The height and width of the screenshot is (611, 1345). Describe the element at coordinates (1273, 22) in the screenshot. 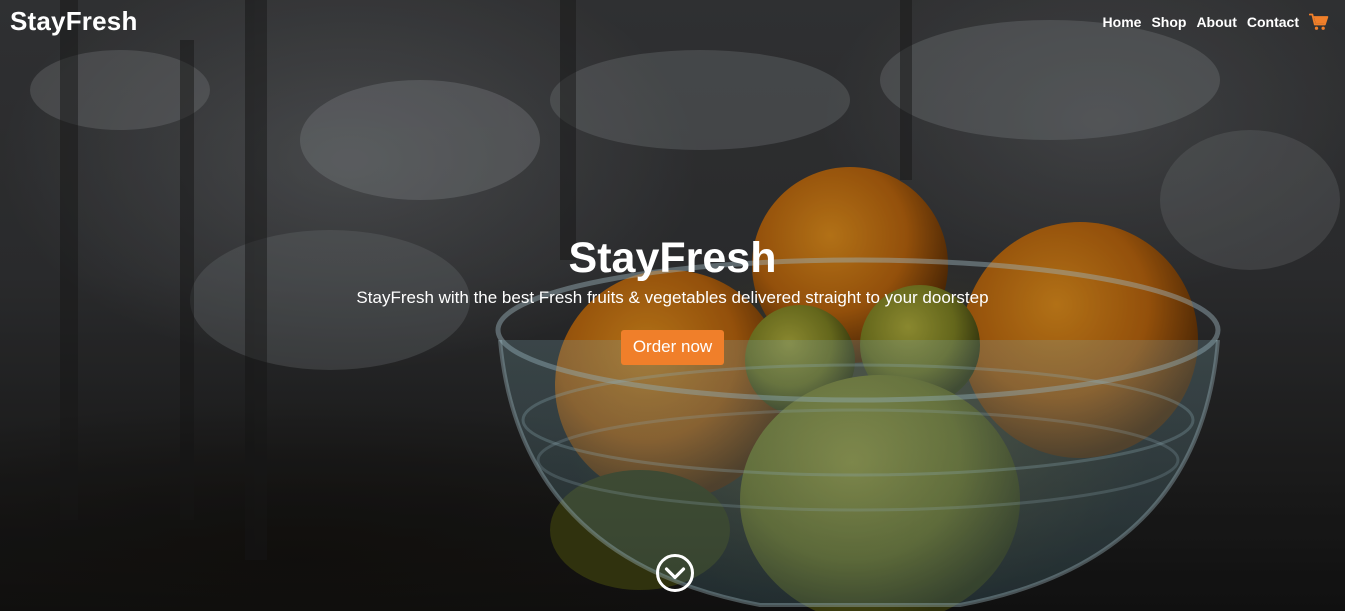

I see `nav-link-contact: Contact` at that location.